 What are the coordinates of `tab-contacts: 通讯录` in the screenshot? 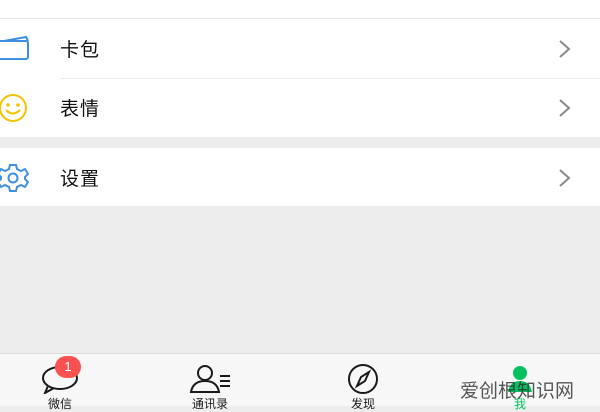 It's located at (210, 382).